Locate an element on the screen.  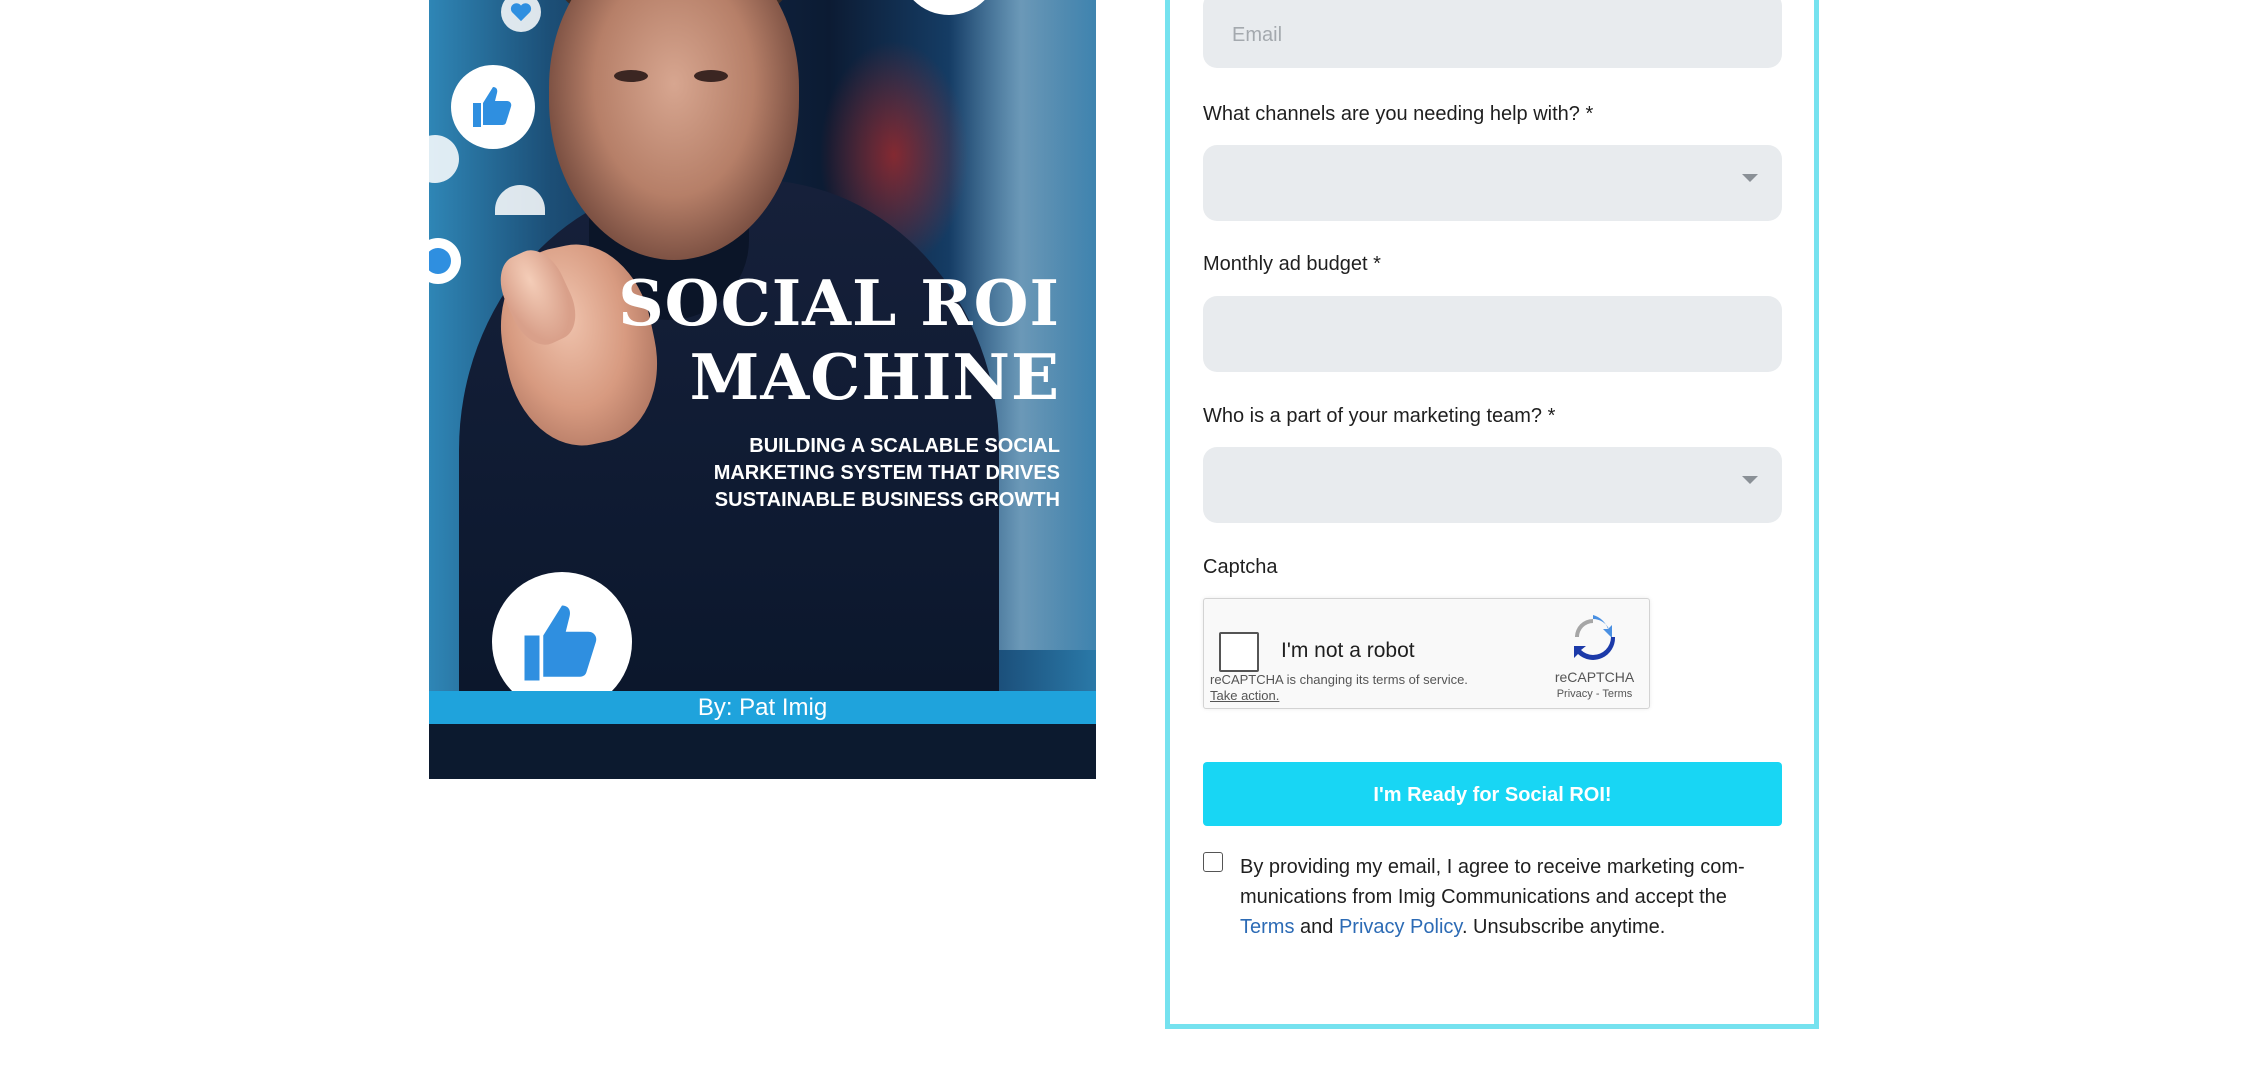
heart-icon is located at coordinates (521, 12).